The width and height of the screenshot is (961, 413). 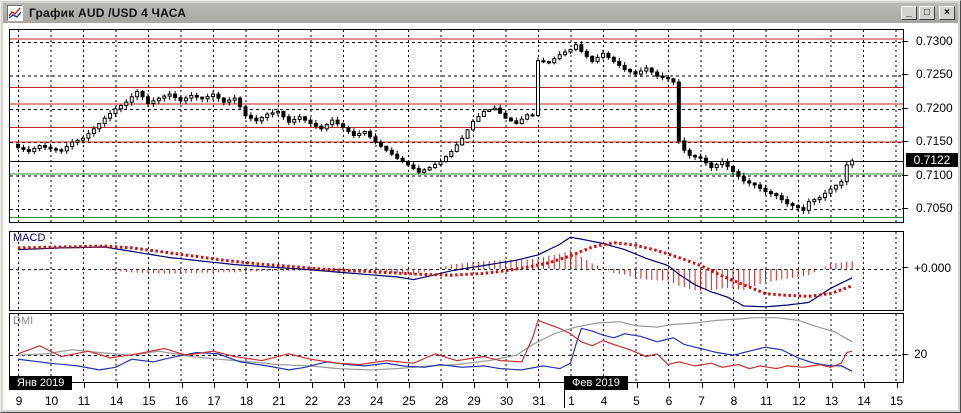 I want to click on date-label: 1, so click(x=571, y=401).